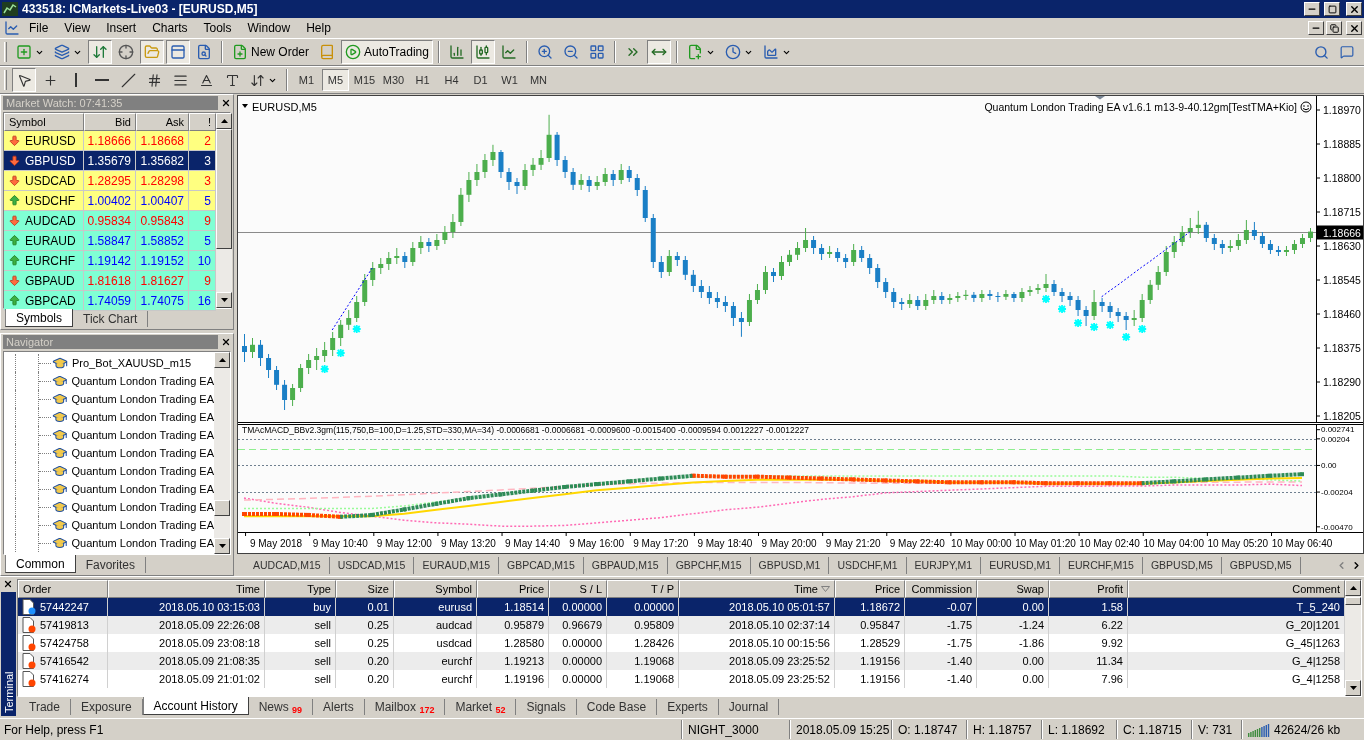 The image size is (1364, 740). Describe the element at coordinates (480, 80) in the screenshot. I see `timeframe-button: D1` at that location.